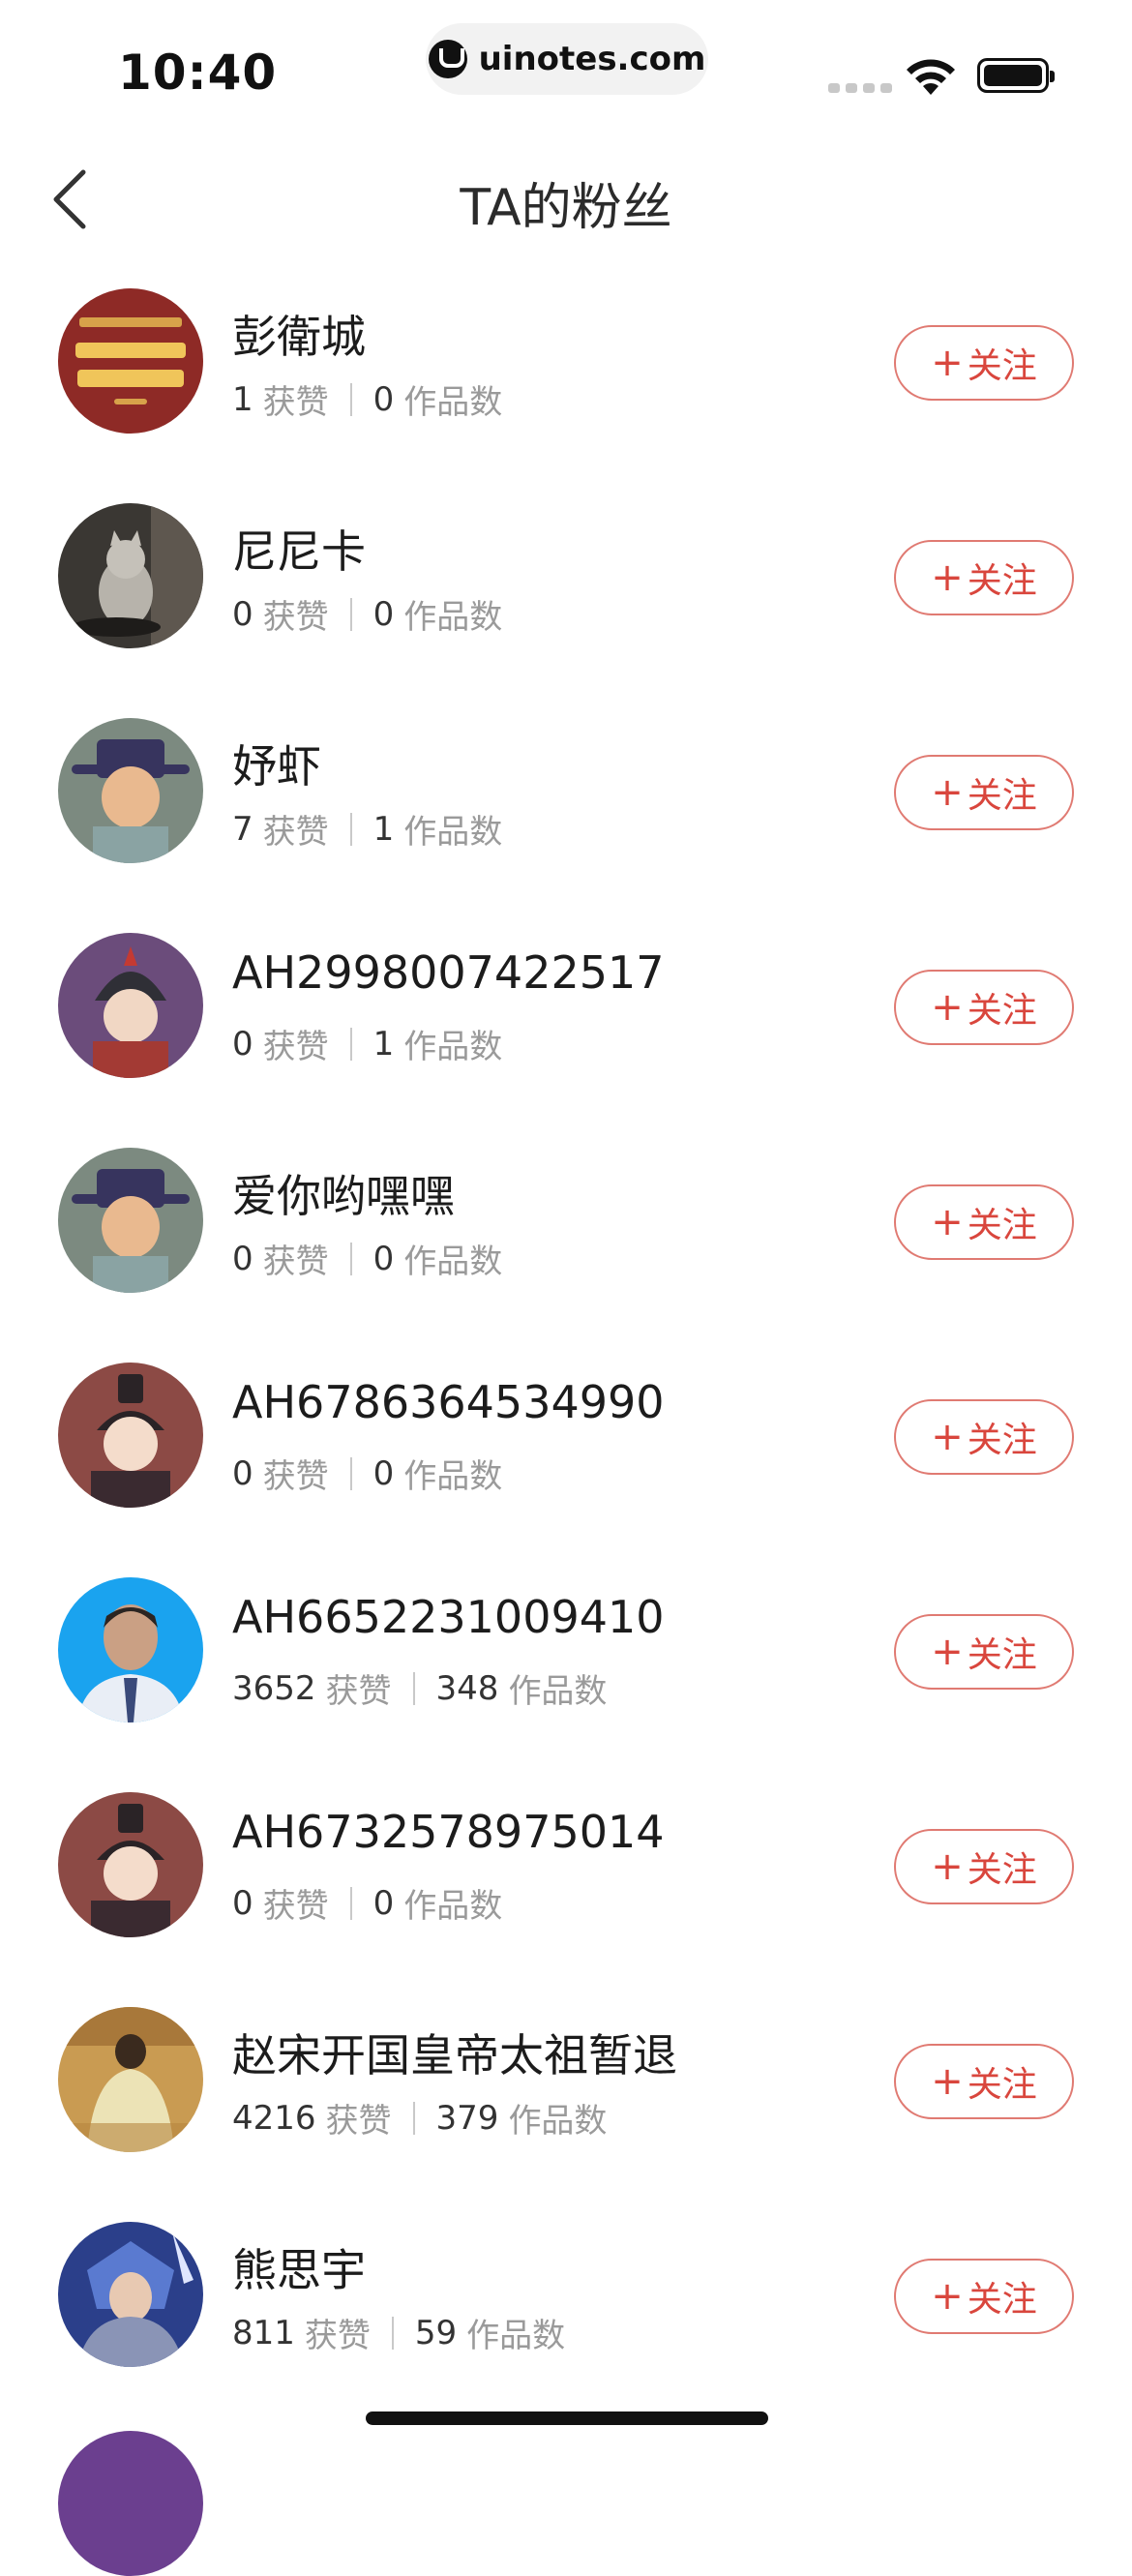  Describe the element at coordinates (130, 361) in the screenshot. I see `red-card-avatar` at that location.